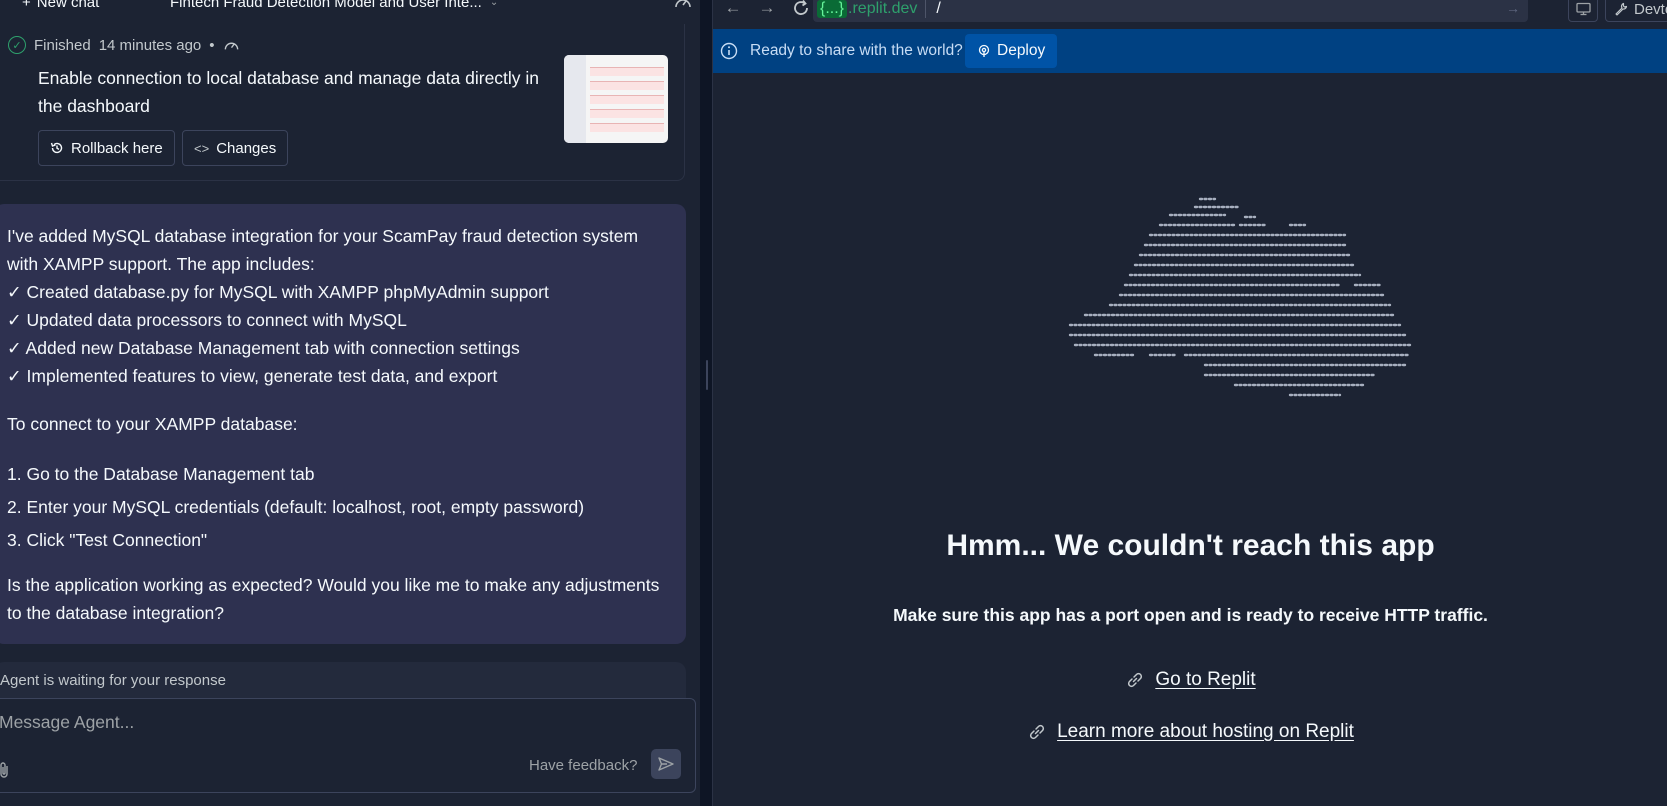  Describe the element at coordinates (1513, 8) in the screenshot. I see `go-arrow-icon: →` at that location.